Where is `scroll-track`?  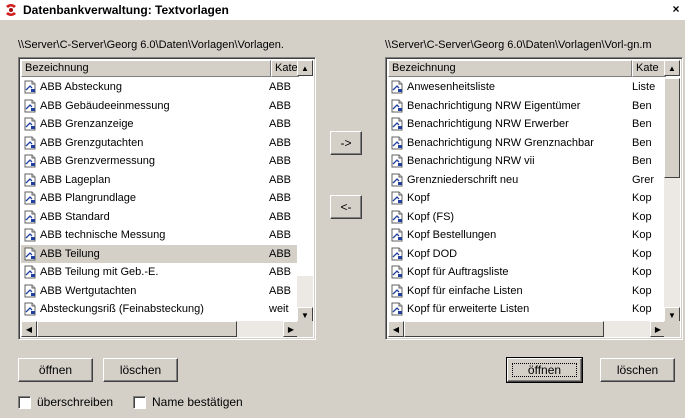
scroll-track is located at coordinates (305, 177).